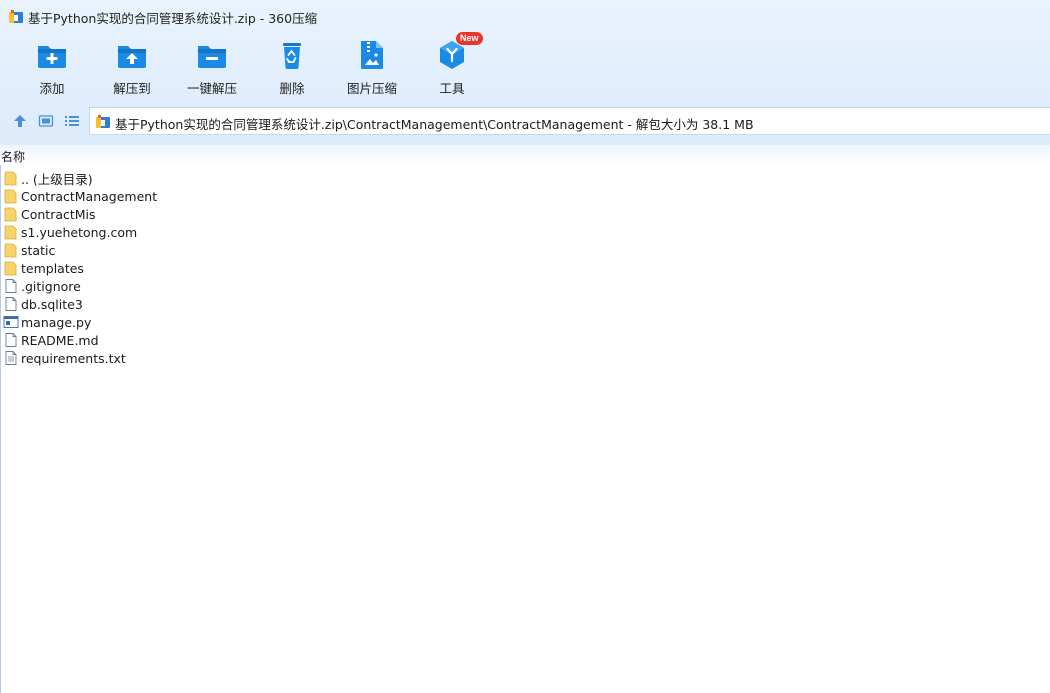 Image resolution: width=1050 pixels, height=693 pixels. What do you see at coordinates (51, 286) in the screenshot?
I see `list-item-name: .gitignore` at bounding box center [51, 286].